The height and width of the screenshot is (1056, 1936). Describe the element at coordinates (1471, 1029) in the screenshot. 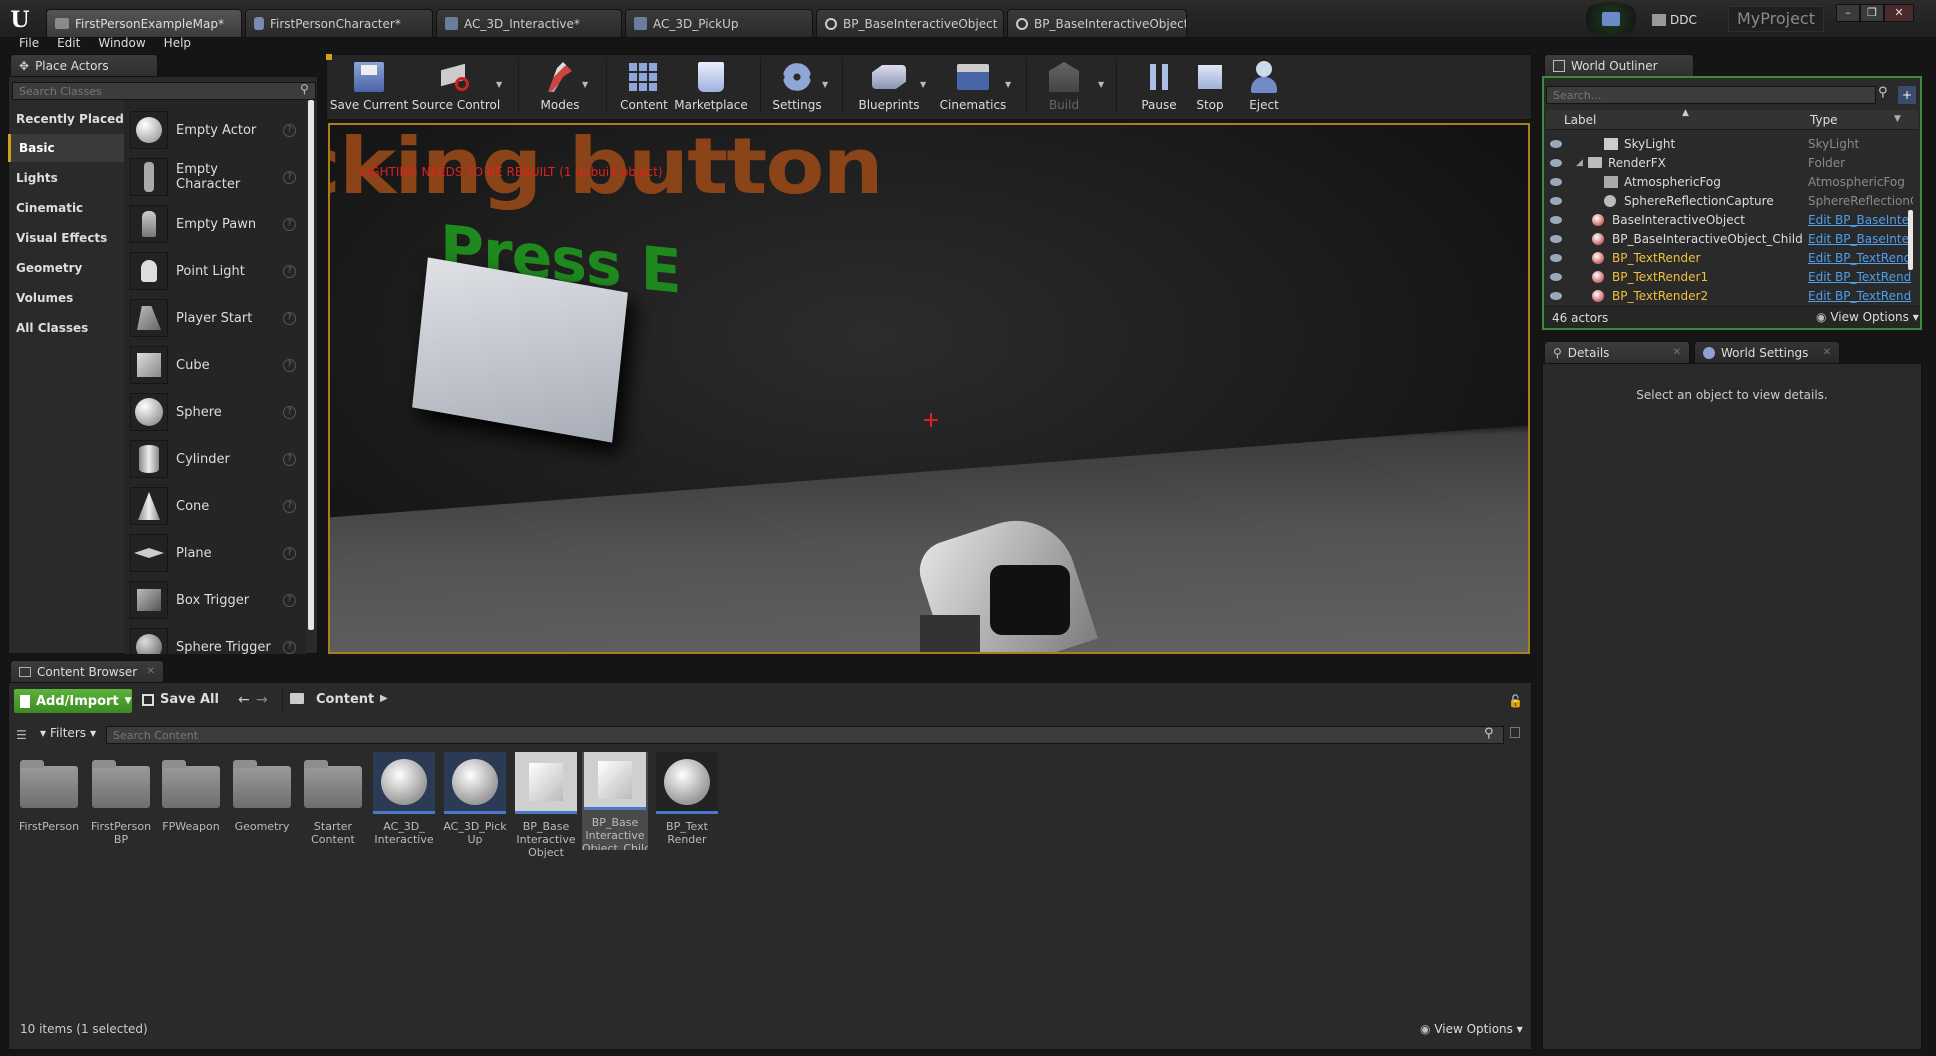

I see `content-view-options: ◉ View Options ▾` at that location.